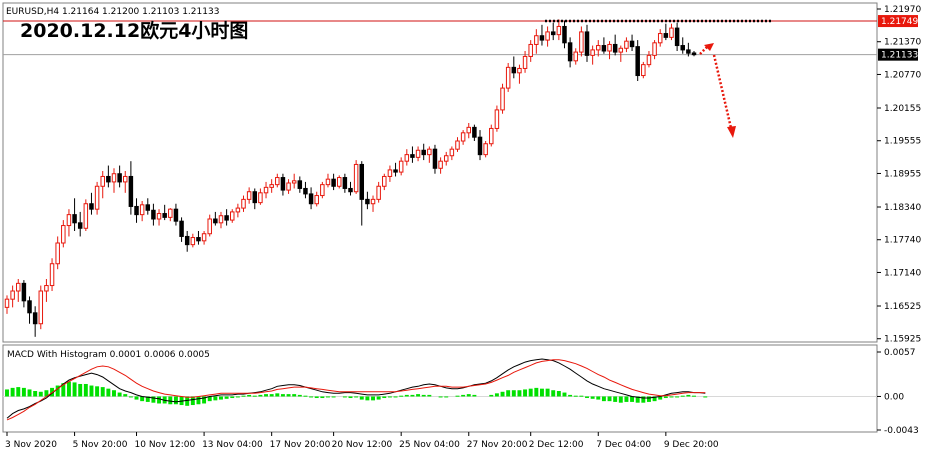 The image size is (925, 459). What do you see at coordinates (902, 174) in the screenshot?
I see `price-tick-label: 1.18955` at bounding box center [902, 174].